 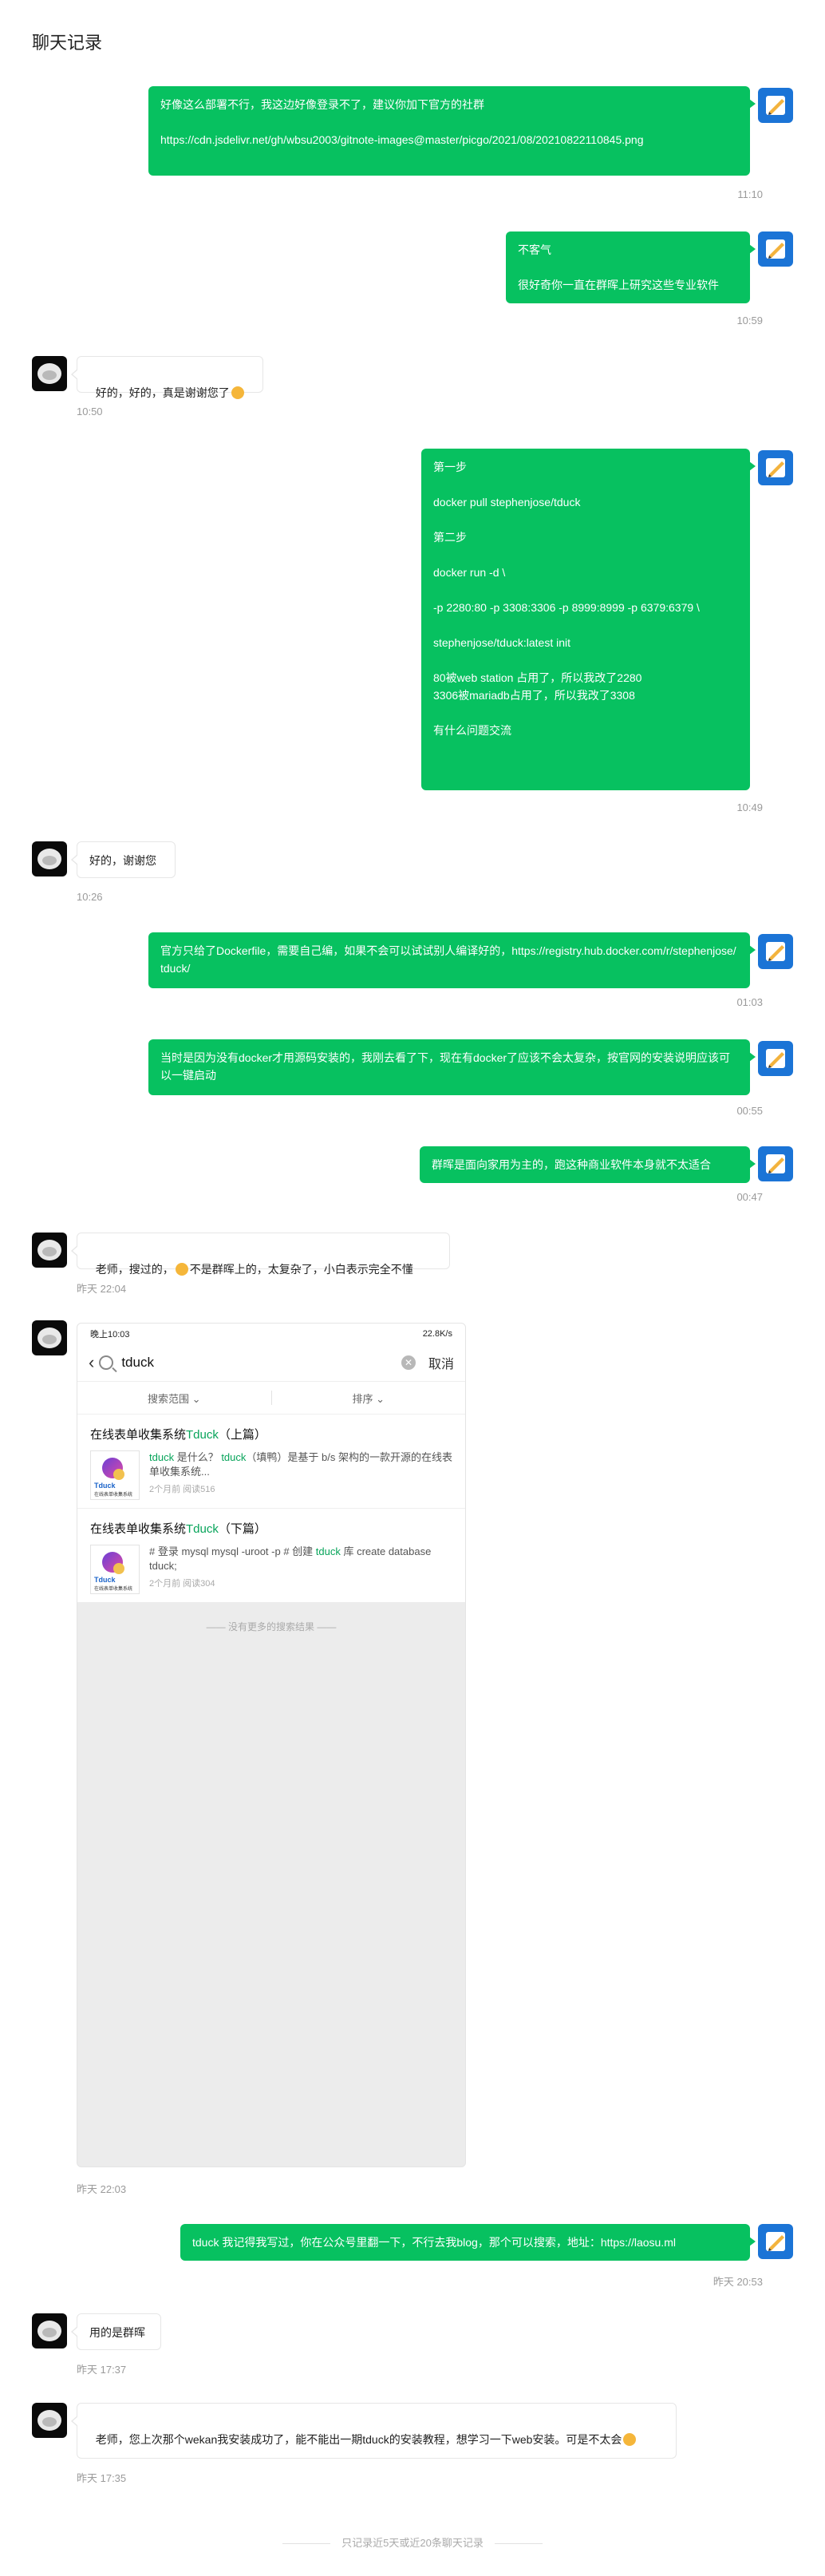 I want to click on message-bubble: 不客气 很好奇你一直在群晖上研究这些专业软件, so click(x=631, y=267).